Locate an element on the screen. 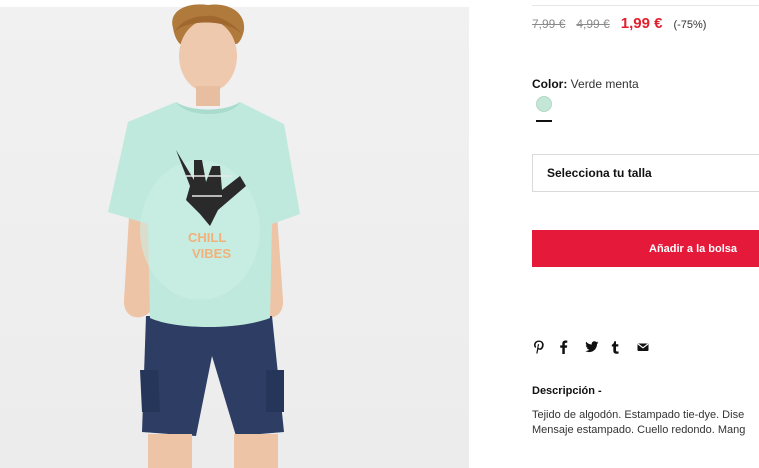  share-icons is located at coordinates (598, 347).